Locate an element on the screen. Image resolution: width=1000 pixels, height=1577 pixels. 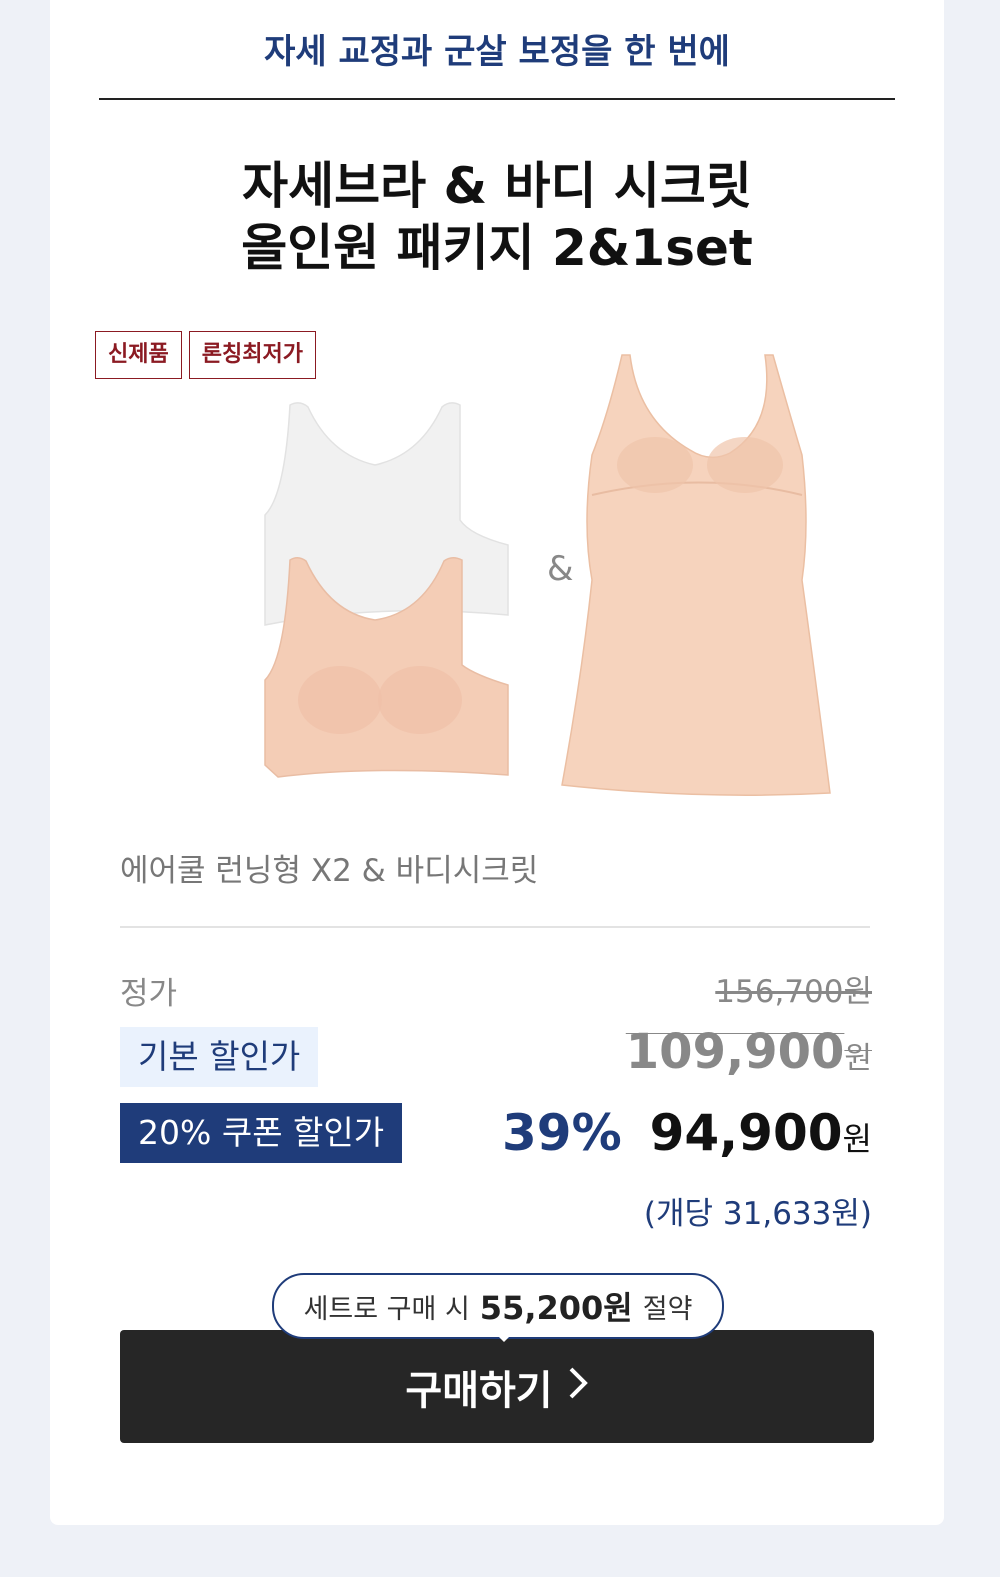
ampersand-glyph: & is located at coordinates (560, 569).